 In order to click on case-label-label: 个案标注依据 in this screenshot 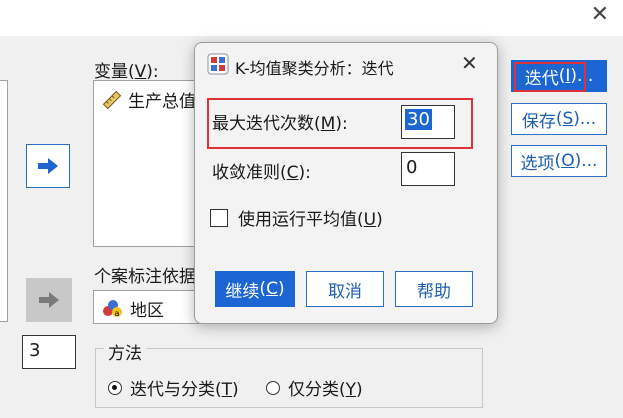, I will do `click(145, 277)`.